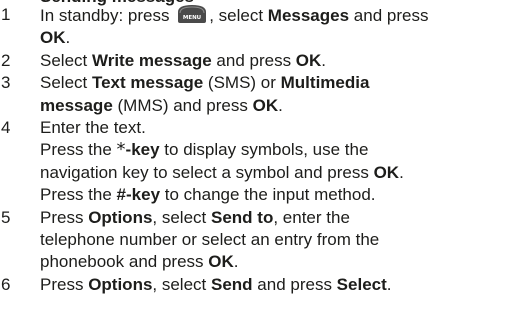 Image resolution: width=527 pixels, height=330 pixels. I want to click on svg-text: MENU, so click(192, 18).